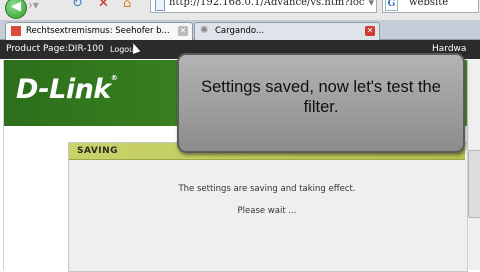 This screenshot has width=480, height=272. What do you see at coordinates (287, 31) in the screenshot?
I see `tab-cargando: ✺ Cargando... ✕` at bounding box center [287, 31].